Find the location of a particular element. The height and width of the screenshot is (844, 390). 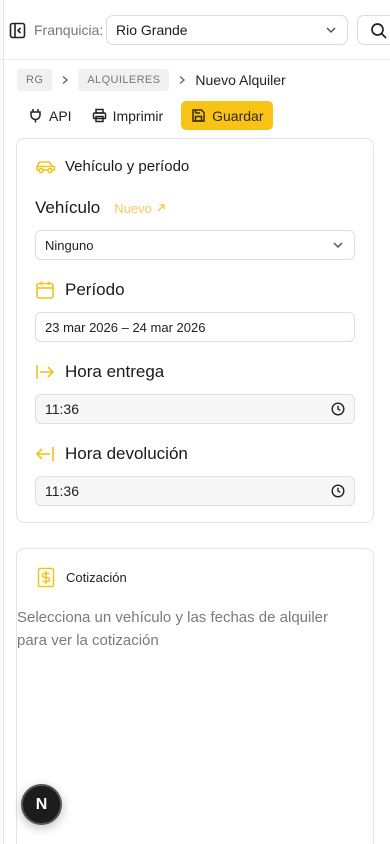

top-bar: Franquicia: Rio Grande is located at coordinates (195, 30).